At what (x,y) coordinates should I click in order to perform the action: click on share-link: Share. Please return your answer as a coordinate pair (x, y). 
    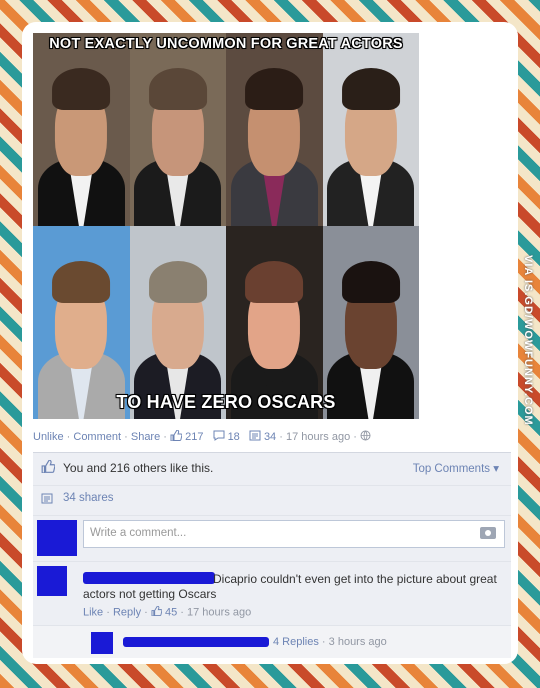
    Looking at the image, I should click on (145, 437).